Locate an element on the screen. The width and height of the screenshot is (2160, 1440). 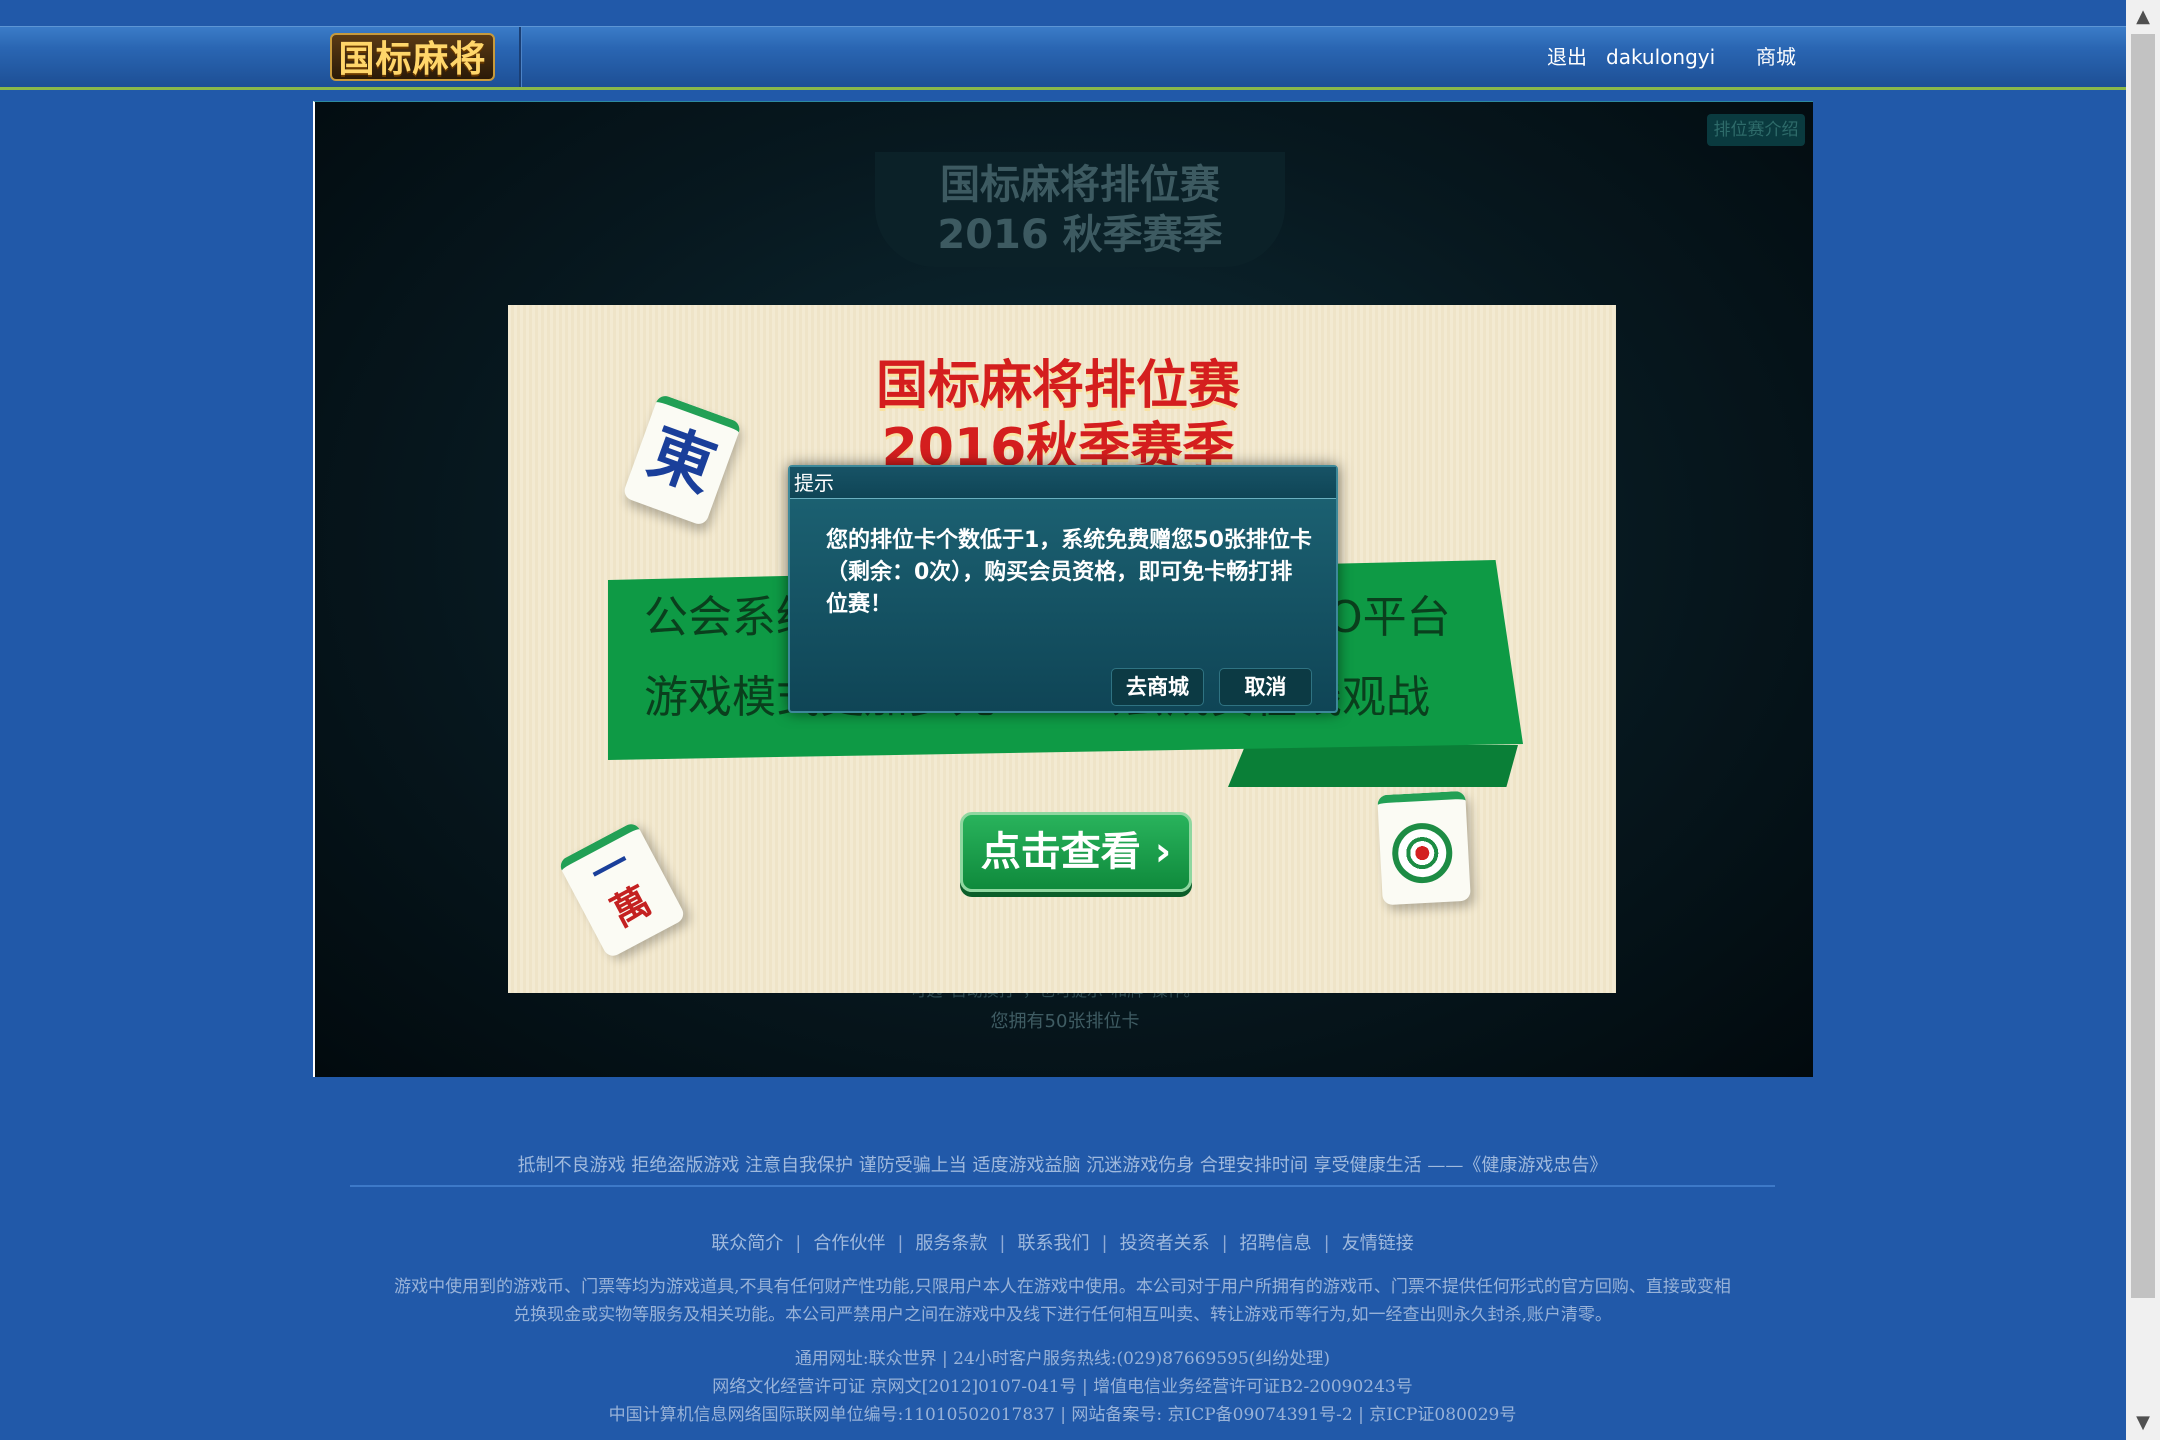
footer-link-partners: 合作伙伴 is located at coordinates (849, 1243).